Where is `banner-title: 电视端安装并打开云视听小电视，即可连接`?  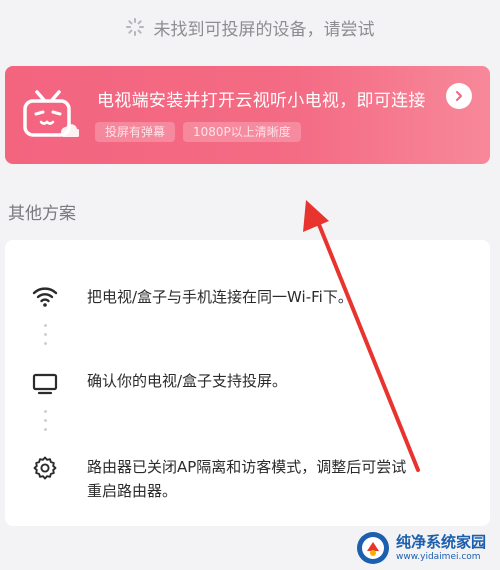
banner-title: 电视端安装并打开云视听小电视，即可连接 is located at coordinates (261, 101).